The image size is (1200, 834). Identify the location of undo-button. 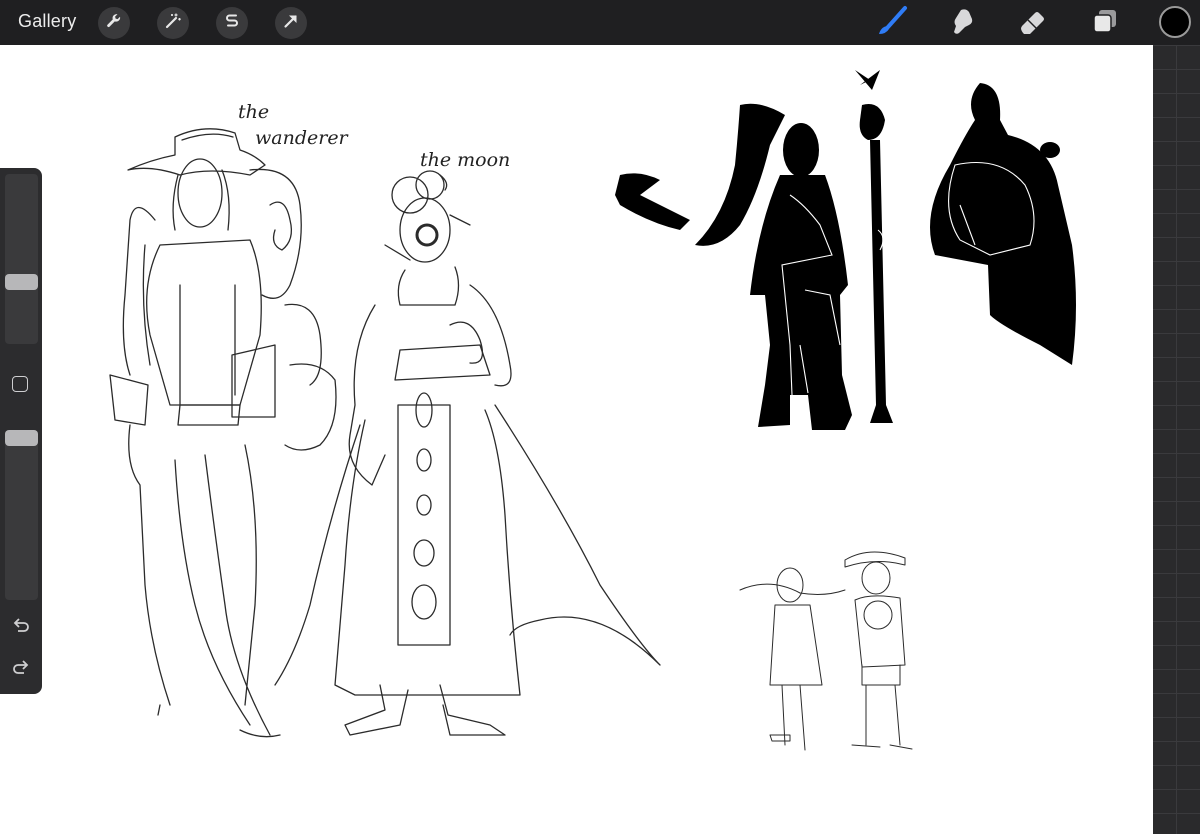
(21, 626).